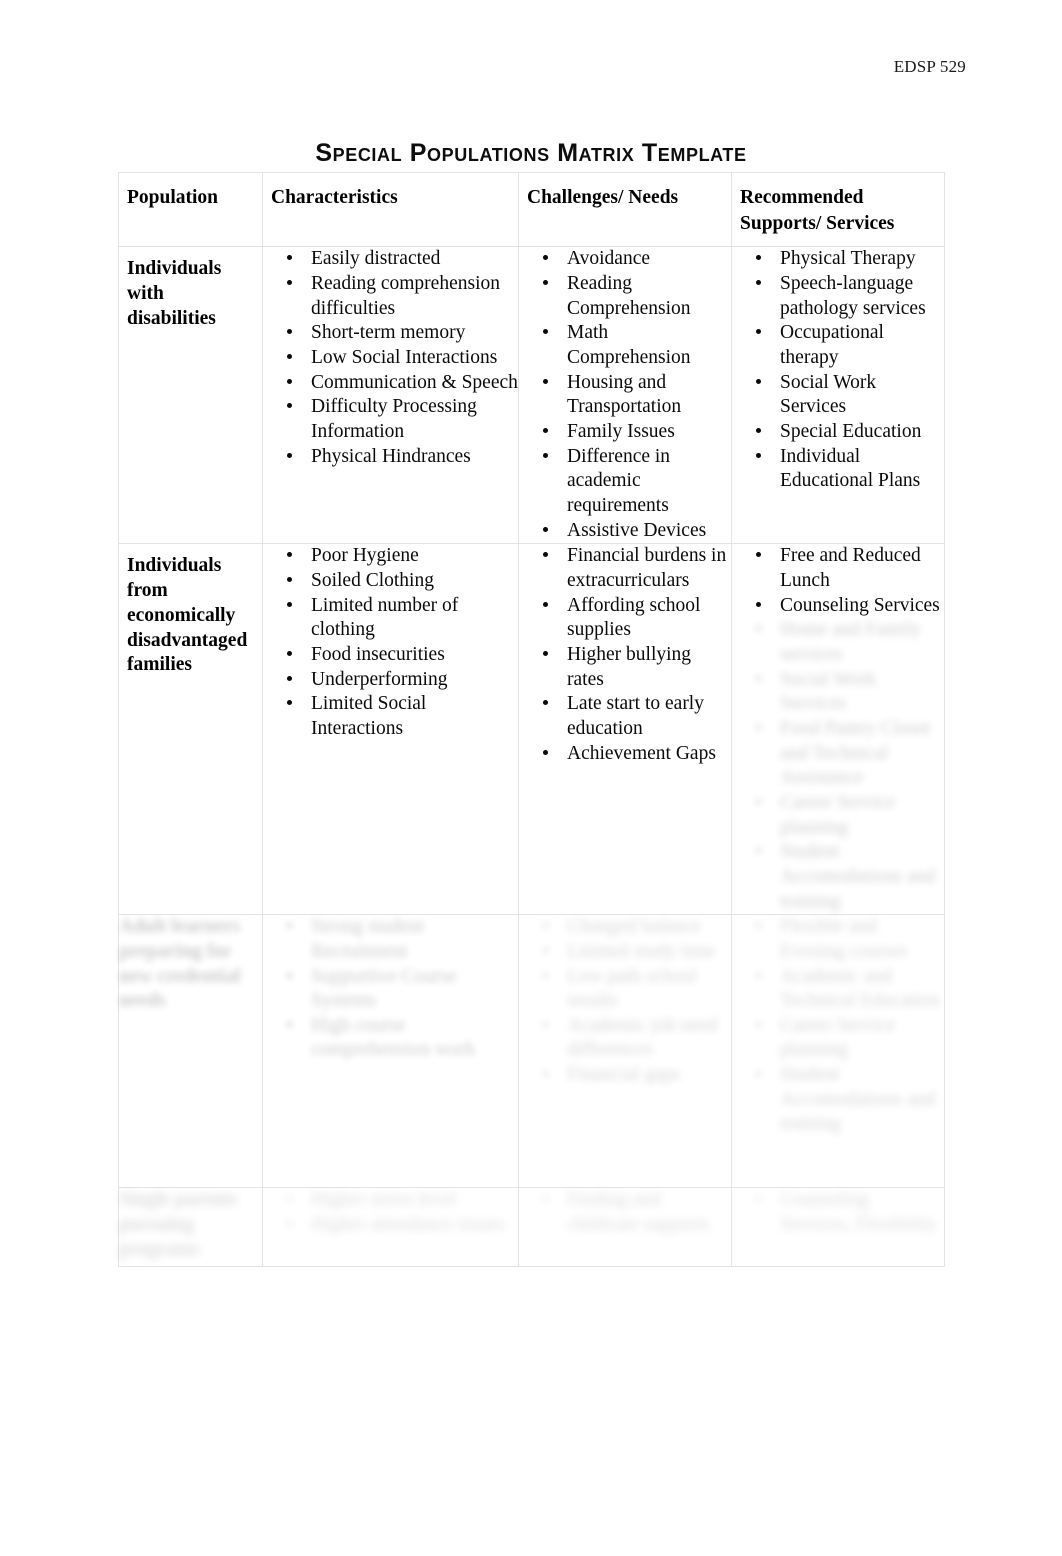 Image resolution: width=1062 pixels, height=1556 pixels. What do you see at coordinates (625, 989) in the screenshot?
I see `list-item: Low path school results` at bounding box center [625, 989].